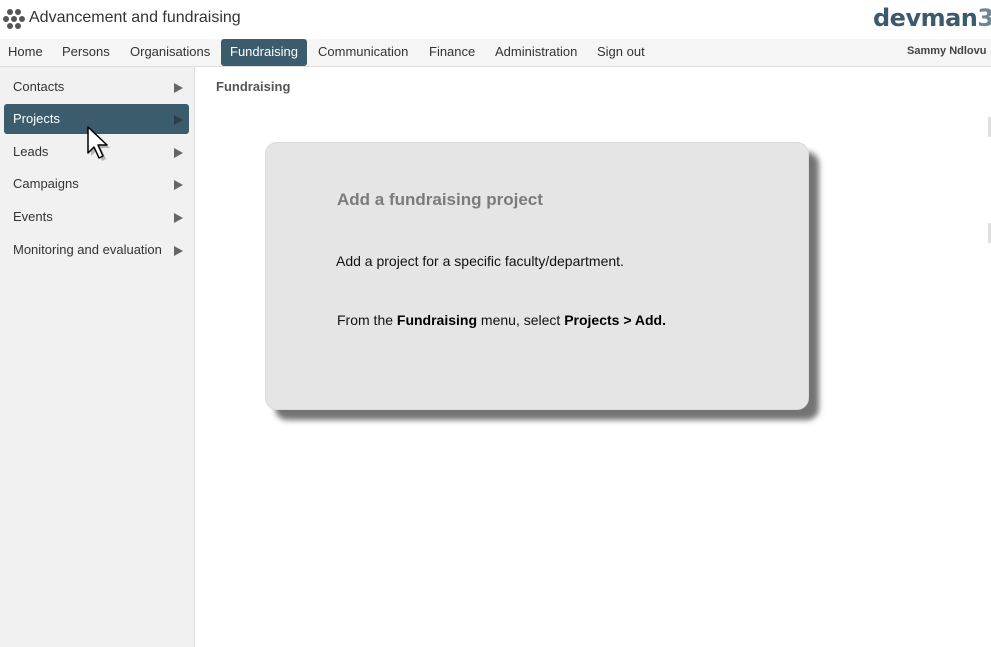 Image resolution: width=991 pixels, height=647 pixels. Describe the element at coordinates (170, 52) in the screenshot. I see `nav-organisations: Organisations` at that location.